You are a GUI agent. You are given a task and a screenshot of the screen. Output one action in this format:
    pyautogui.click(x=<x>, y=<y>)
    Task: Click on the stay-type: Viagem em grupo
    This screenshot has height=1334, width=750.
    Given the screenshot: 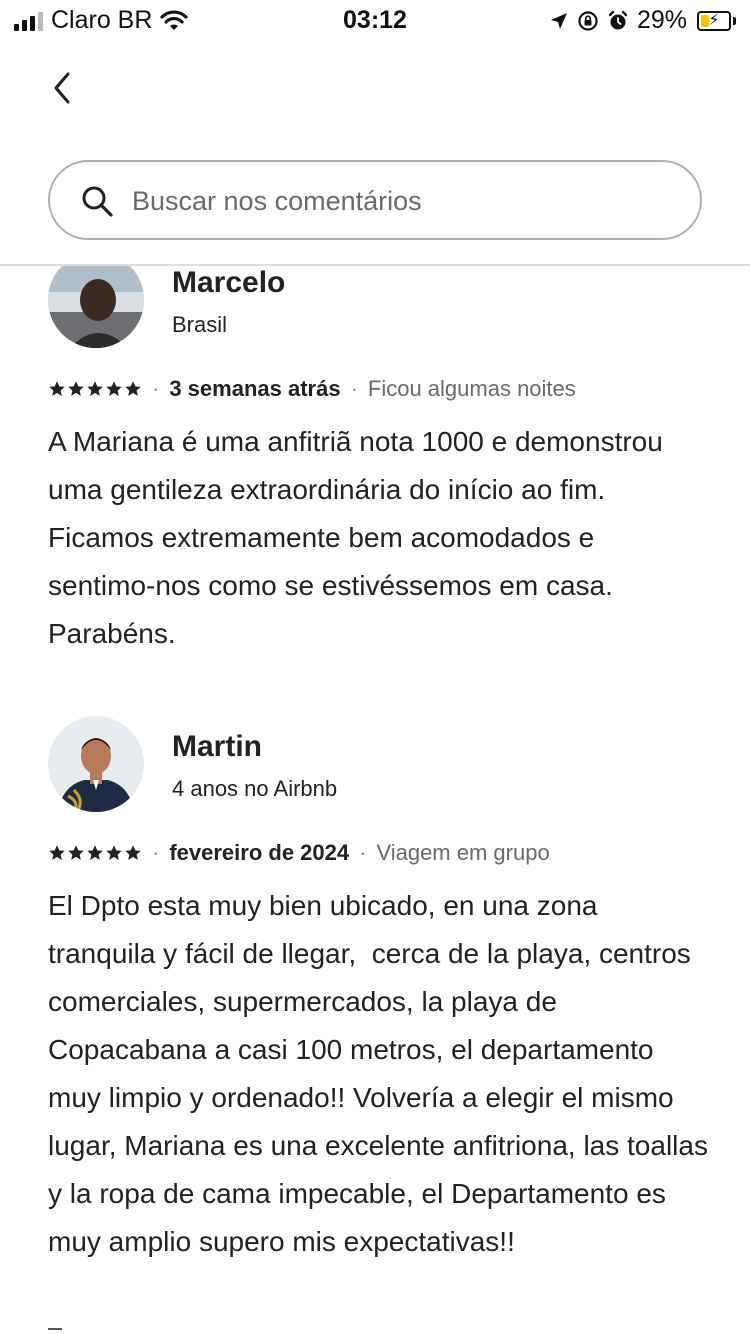 What is the action you would take?
    pyautogui.click(x=463, y=852)
    